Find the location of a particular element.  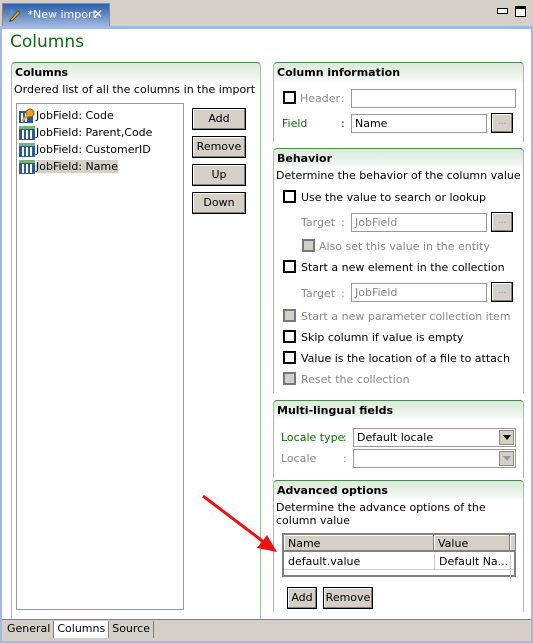

editor-tab: *New import ✕ is located at coordinates (56, 14).